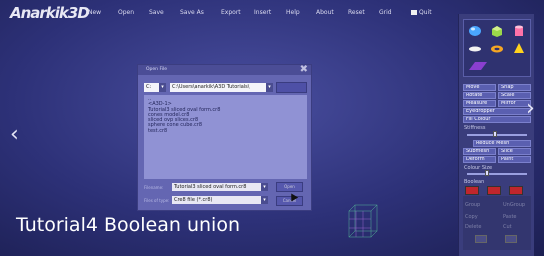 This screenshot has height=256, width=544. I want to click on filename-field: Tutorial3 sliced oval form.cr8 ▾, so click(220, 187).